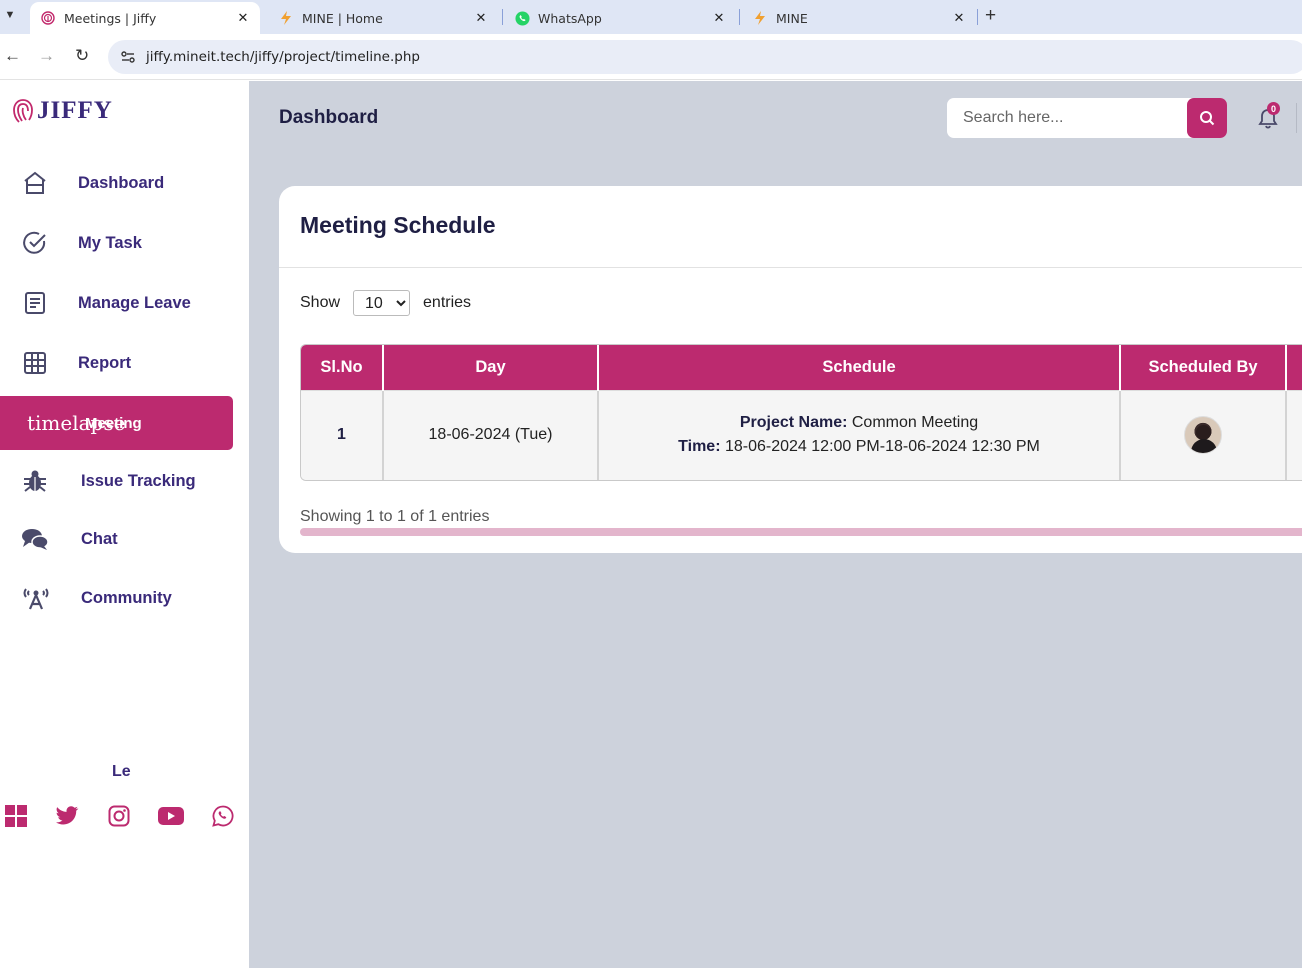 This screenshot has height=968, width=1302. I want to click on back-arrow-icon: ←, so click(12, 56).